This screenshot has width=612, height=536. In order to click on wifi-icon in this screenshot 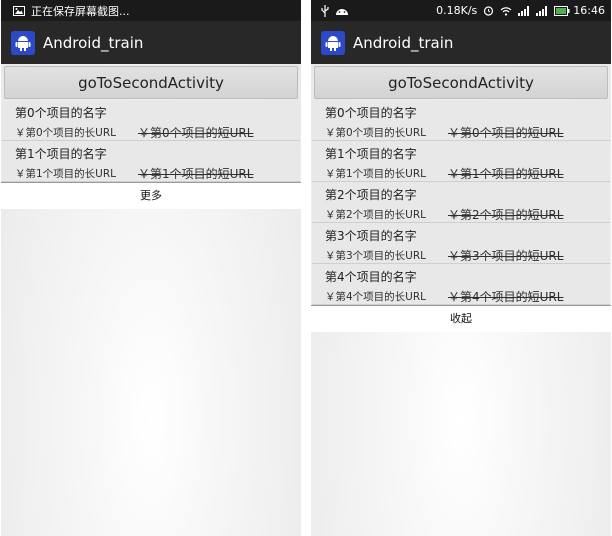, I will do `click(506, 11)`.